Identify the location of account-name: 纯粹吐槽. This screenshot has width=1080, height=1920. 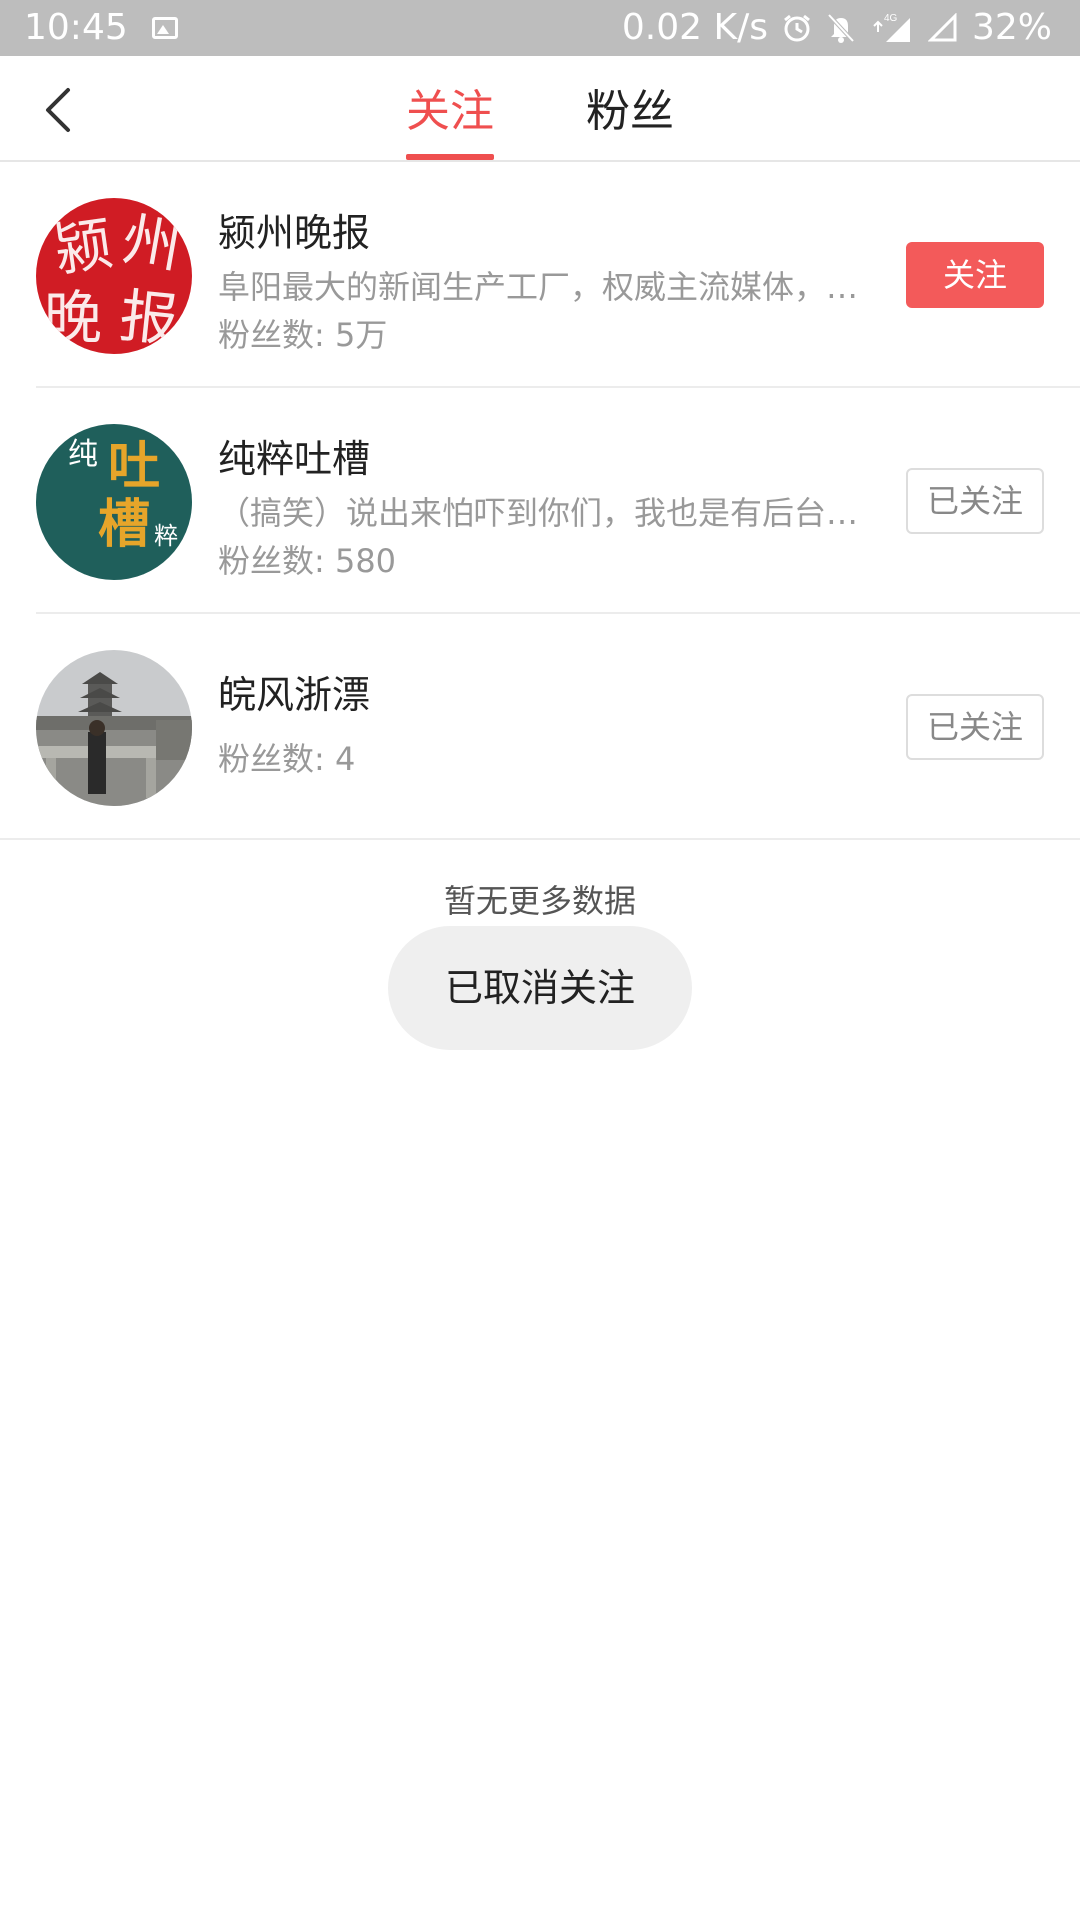
(294, 459).